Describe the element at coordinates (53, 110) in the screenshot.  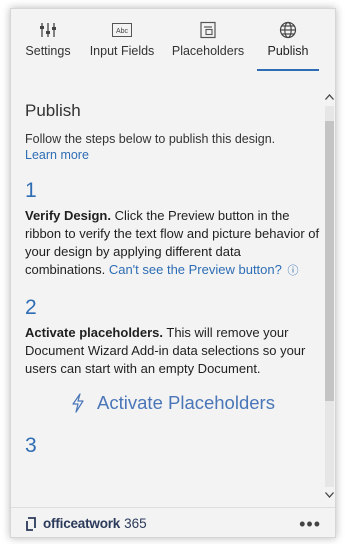
I see `page-title: Publish` at that location.